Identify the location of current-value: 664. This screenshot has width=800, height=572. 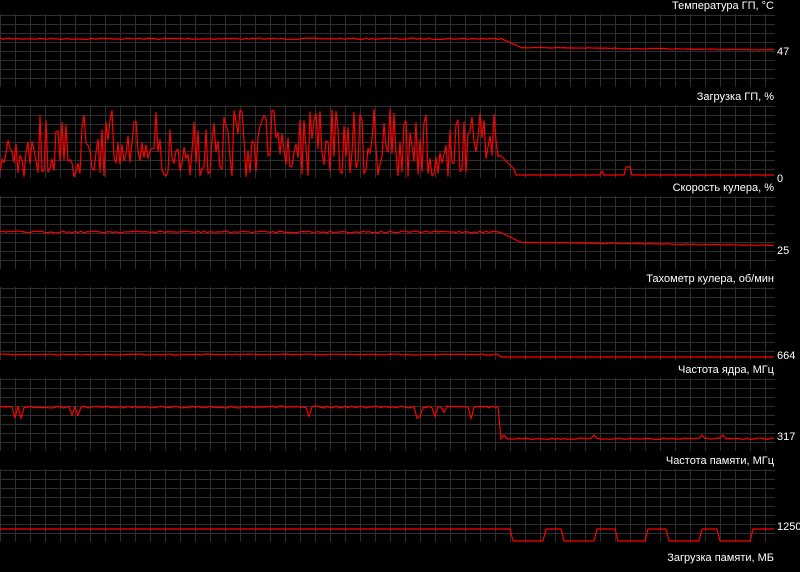
(786, 356).